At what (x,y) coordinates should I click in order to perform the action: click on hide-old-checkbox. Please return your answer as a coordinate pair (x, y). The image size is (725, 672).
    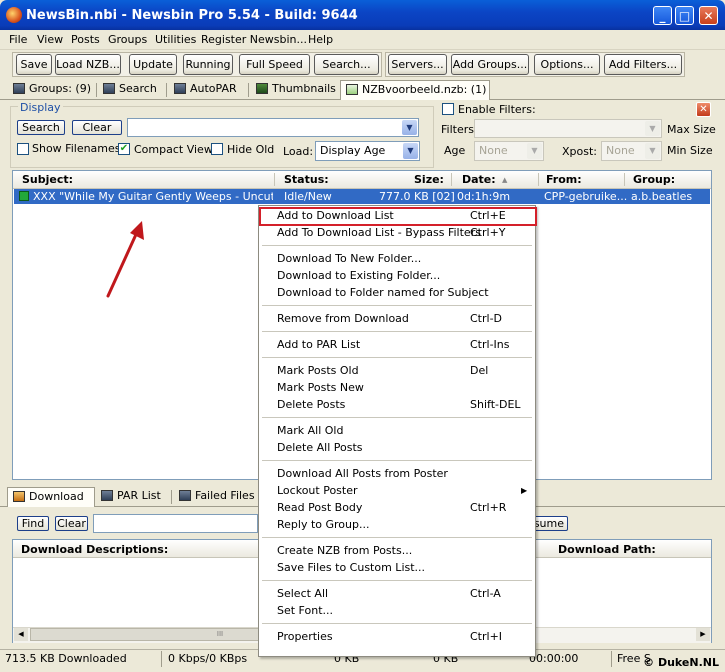
    Looking at the image, I should click on (217, 149).